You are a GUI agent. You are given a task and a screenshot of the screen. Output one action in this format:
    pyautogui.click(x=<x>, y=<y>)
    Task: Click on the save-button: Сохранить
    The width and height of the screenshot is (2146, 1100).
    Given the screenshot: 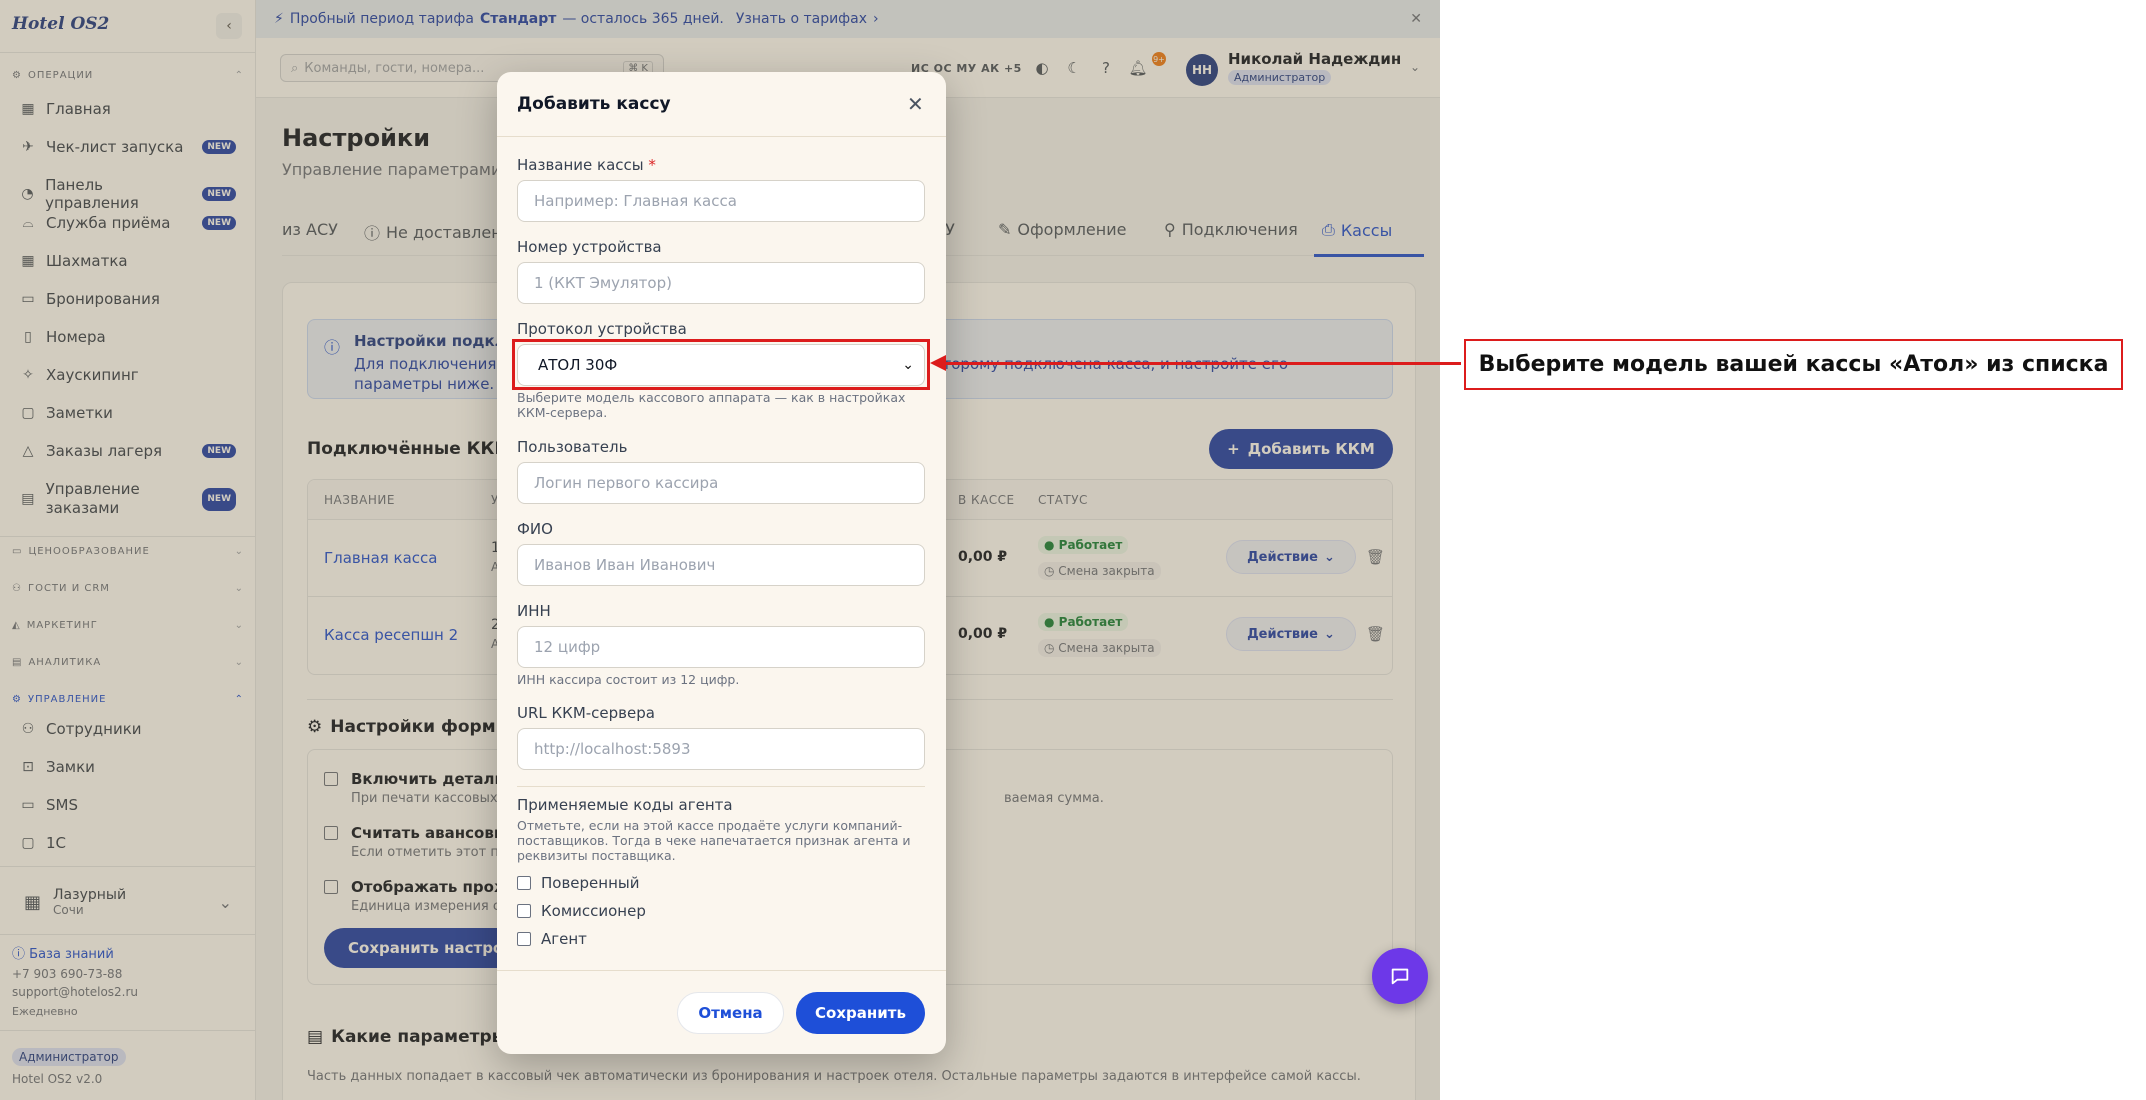 What is the action you would take?
    pyautogui.click(x=860, y=1013)
    